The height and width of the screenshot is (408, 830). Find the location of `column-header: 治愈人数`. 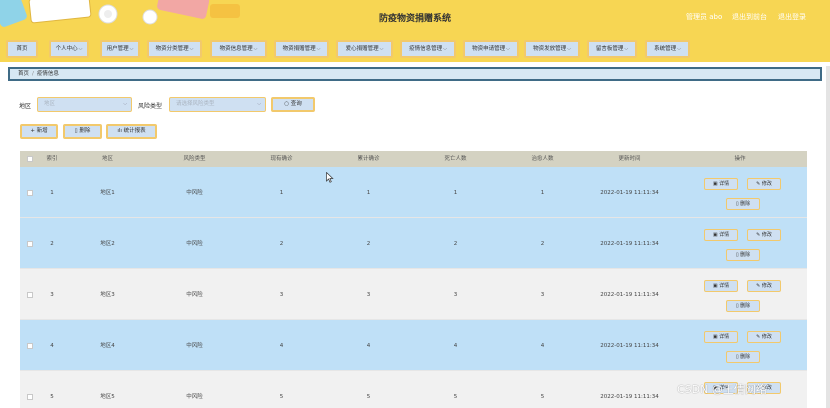

column-header: 治愈人数 is located at coordinates (542, 159).